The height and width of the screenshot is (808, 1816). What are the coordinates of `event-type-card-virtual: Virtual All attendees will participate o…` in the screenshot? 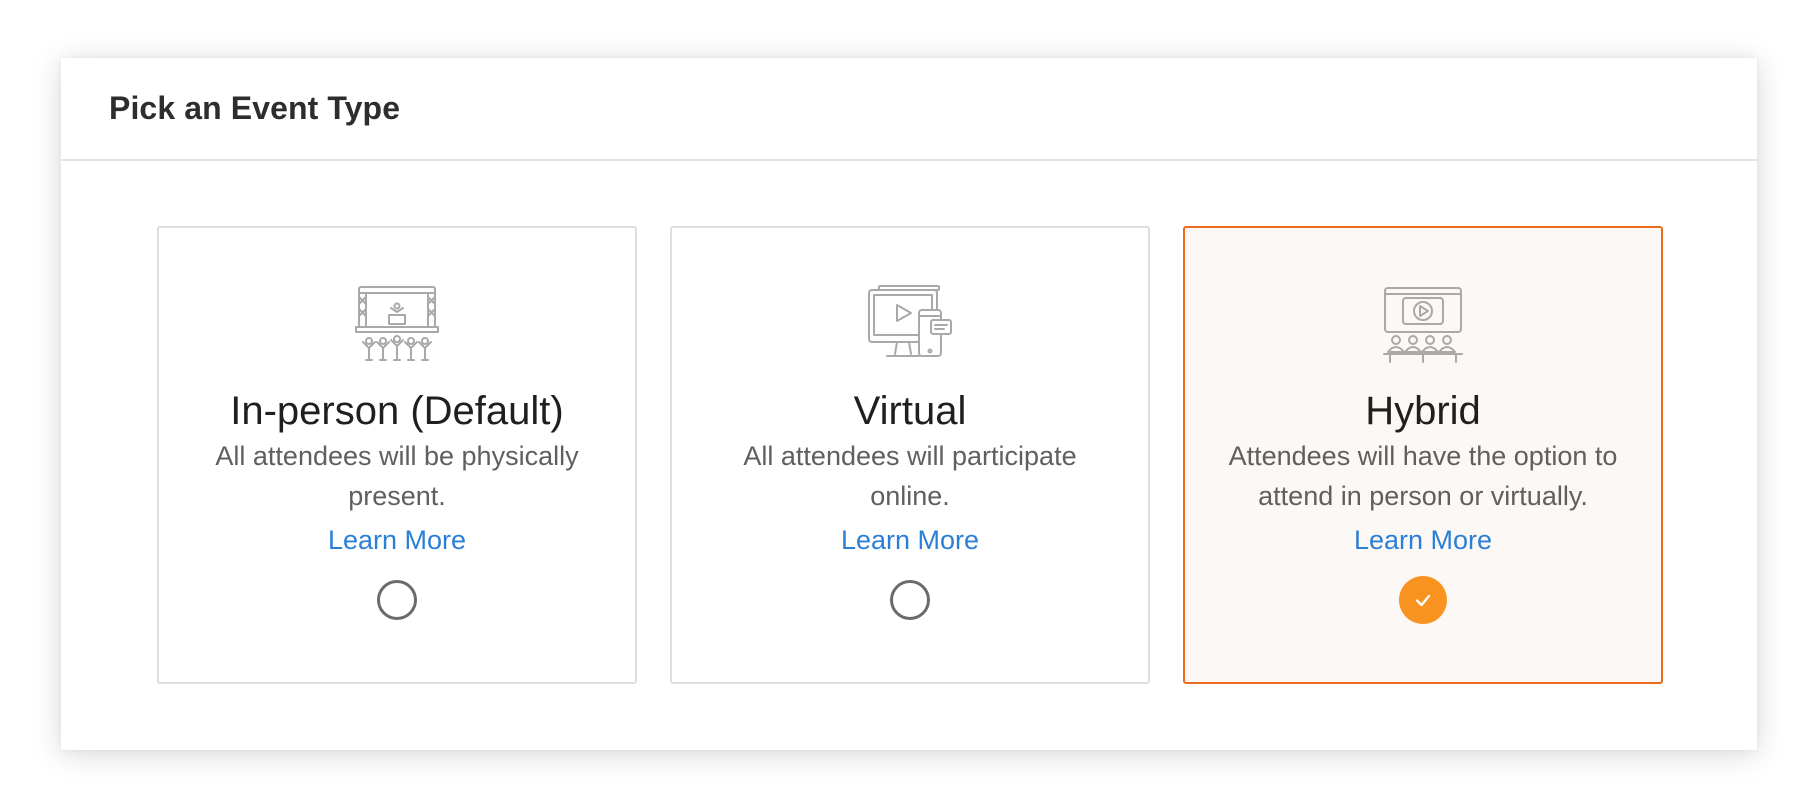 It's located at (910, 455).